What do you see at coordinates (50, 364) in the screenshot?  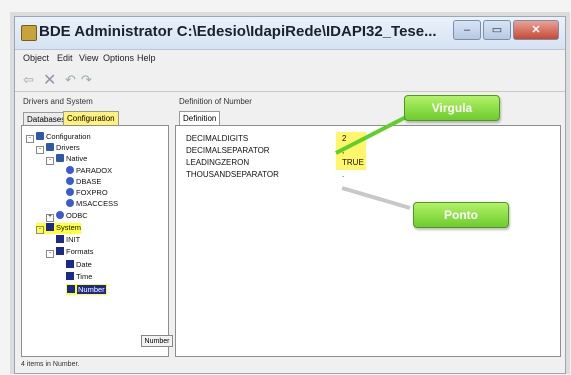 I see `status-bar: 4 items in Number.` at bounding box center [50, 364].